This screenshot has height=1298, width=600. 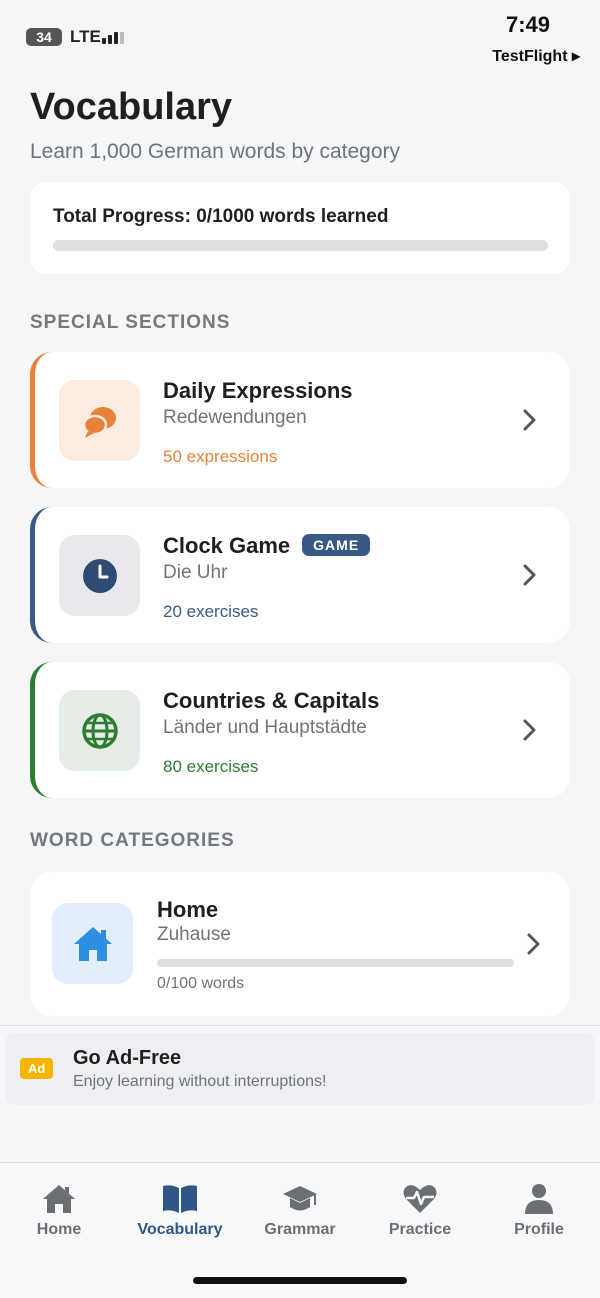 What do you see at coordinates (131, 107) in the screenshot?
I see `page-title: Vocabulary` at bounding box center [131, 107].